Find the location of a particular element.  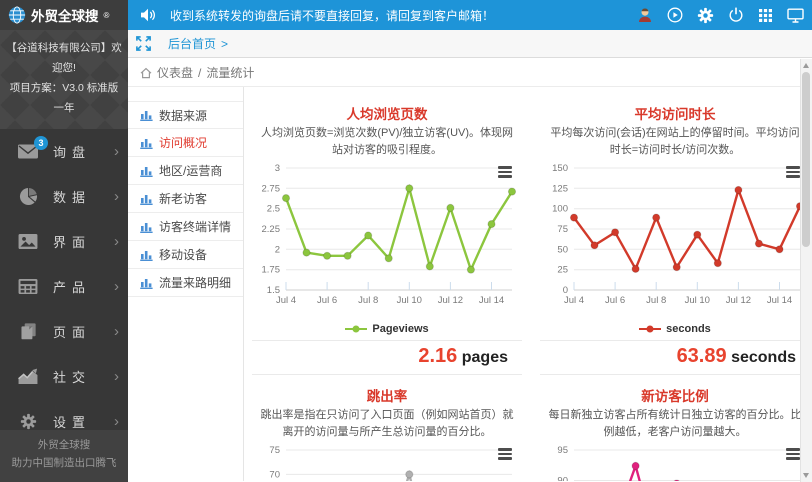

submenu-item: 数据来源 is located at coordinates (185, 115).